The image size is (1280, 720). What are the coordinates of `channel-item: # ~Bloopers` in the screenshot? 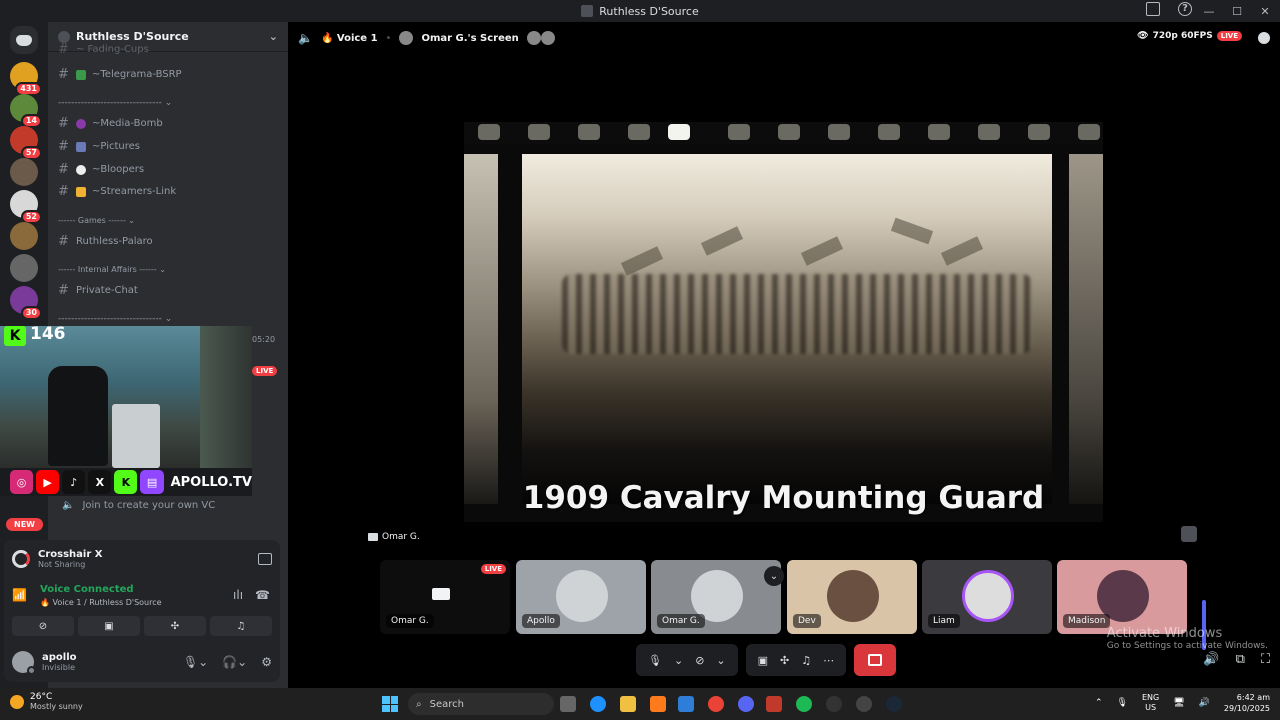 It's located at (101, 169).